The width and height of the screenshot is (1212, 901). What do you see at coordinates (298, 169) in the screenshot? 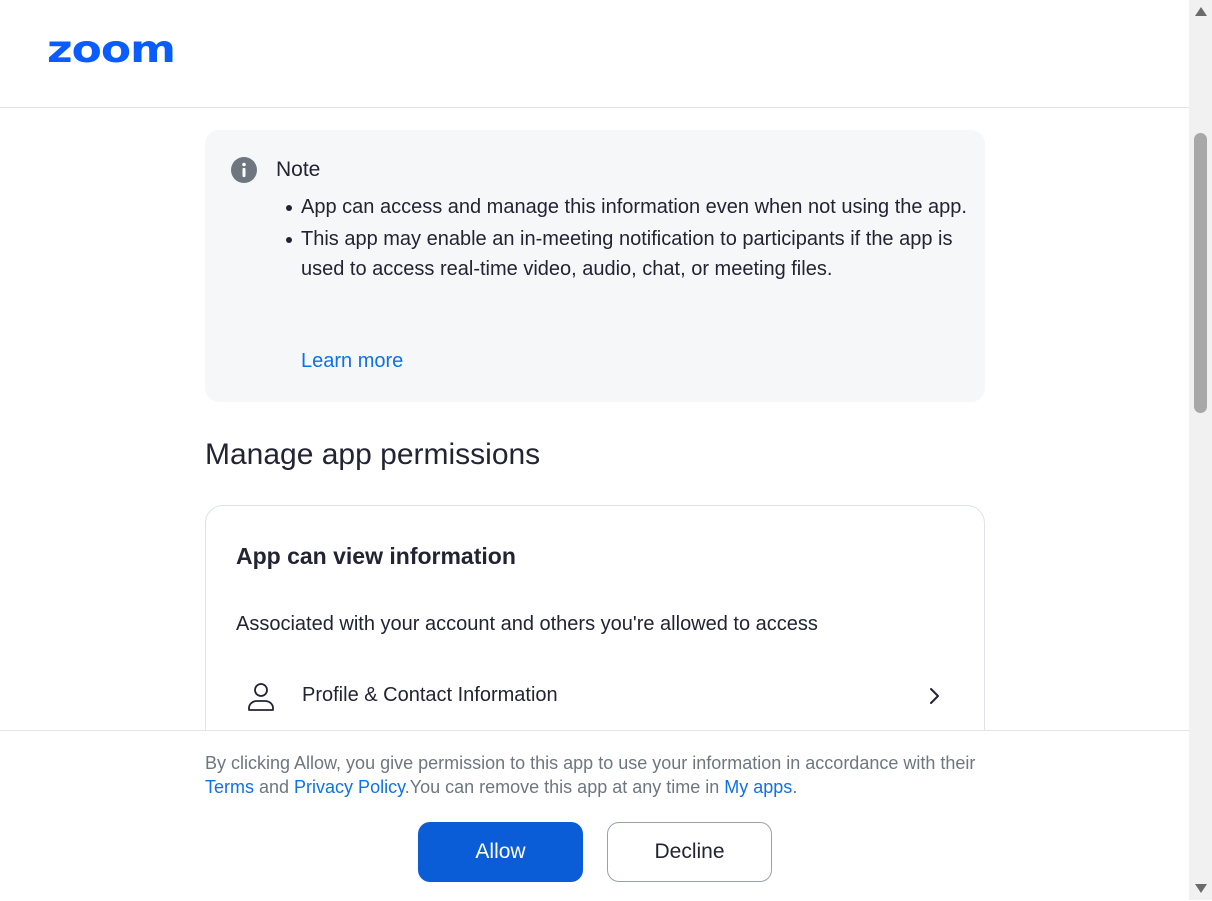
I see `note-title: Note` at bounding box center [298, 169].